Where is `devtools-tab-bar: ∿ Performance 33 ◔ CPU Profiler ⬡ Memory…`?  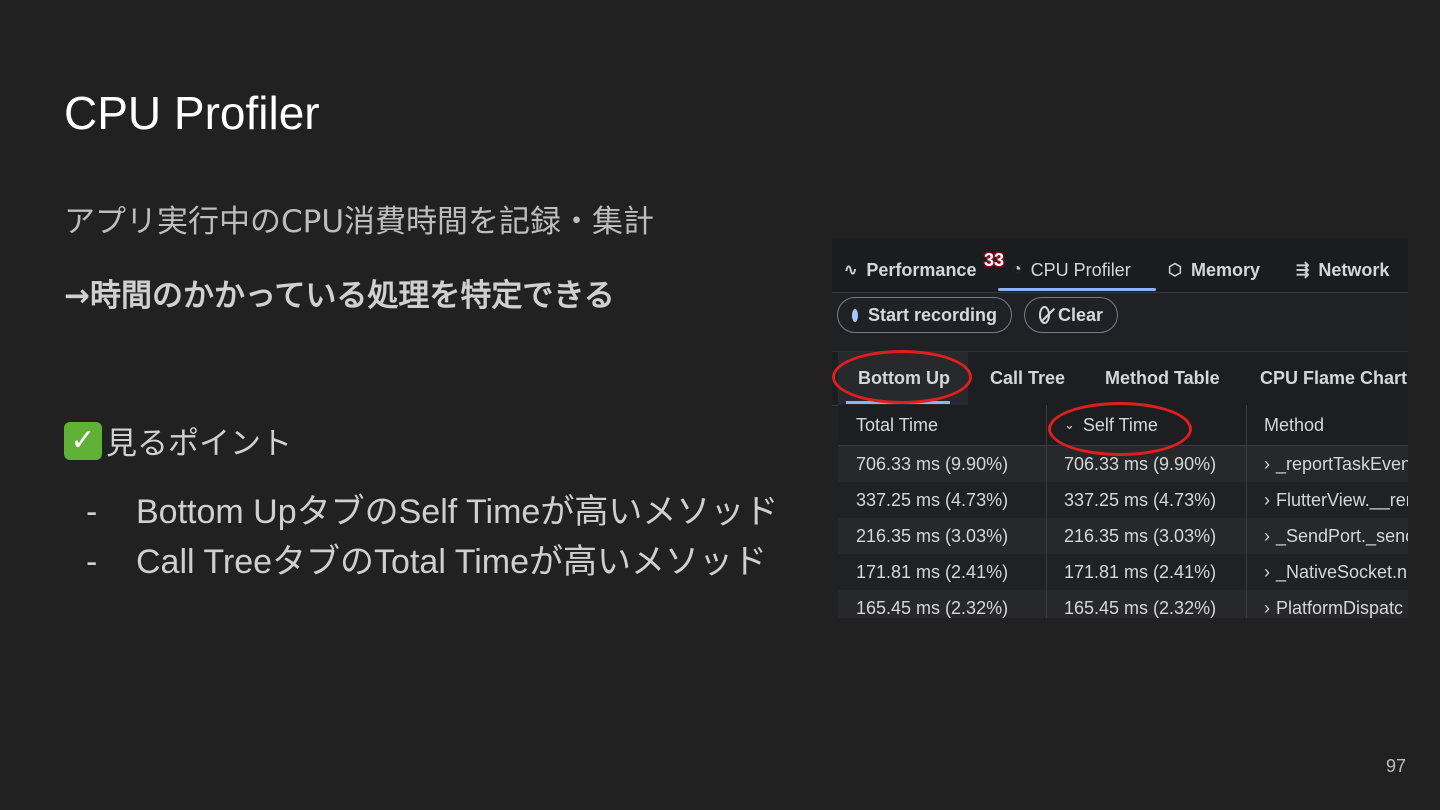 devtools-tab-bar: ∿ Performance 33 ◔ CPU Profiler ⬡ Memory… is located at coordinates (1120, 265).